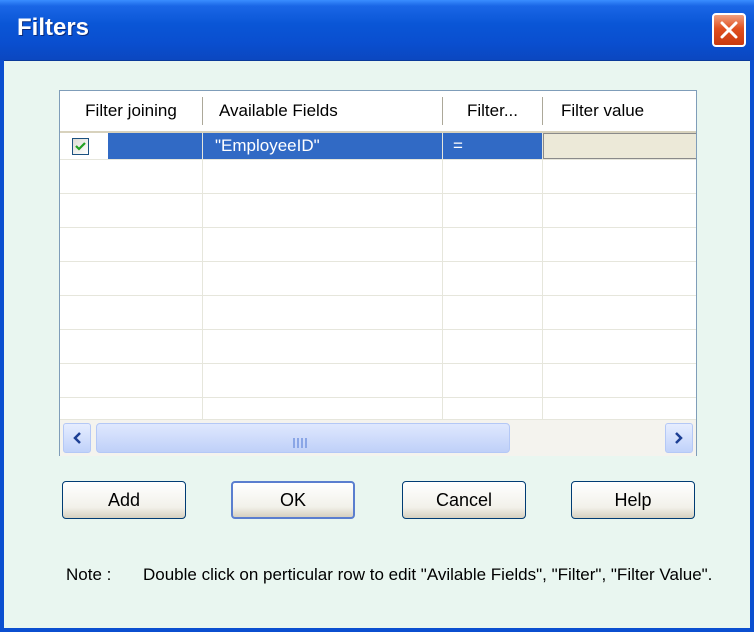 The height and width of the screenshot is (632, 754). What do you see at coordinates (619, 146) in the screenshot?
I see `filter-value-input` at bounding box center [619, 146].